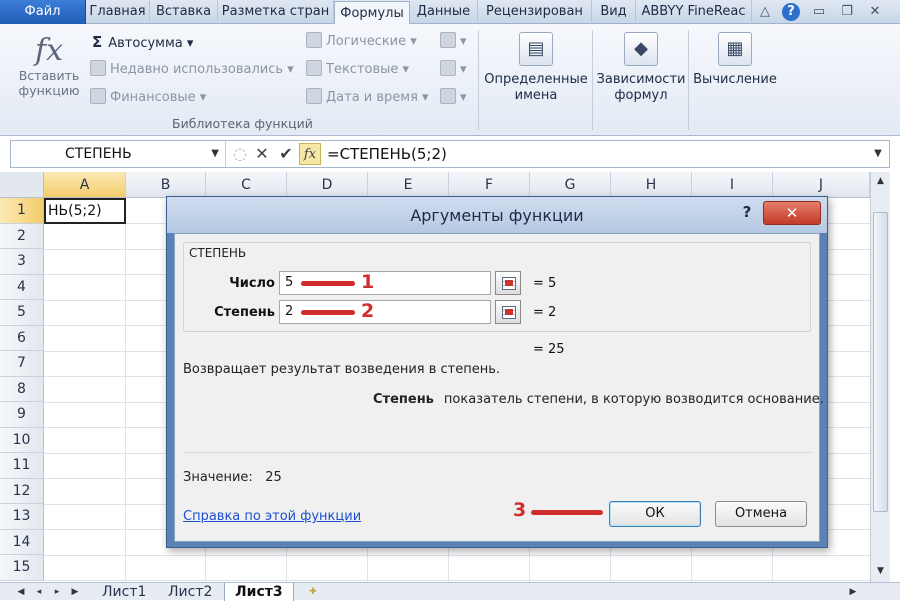 Image resolution: width=900 pixels, height=601 pixels. I want to click on tab-page-layout: Разметка стран, so click(276, 12).